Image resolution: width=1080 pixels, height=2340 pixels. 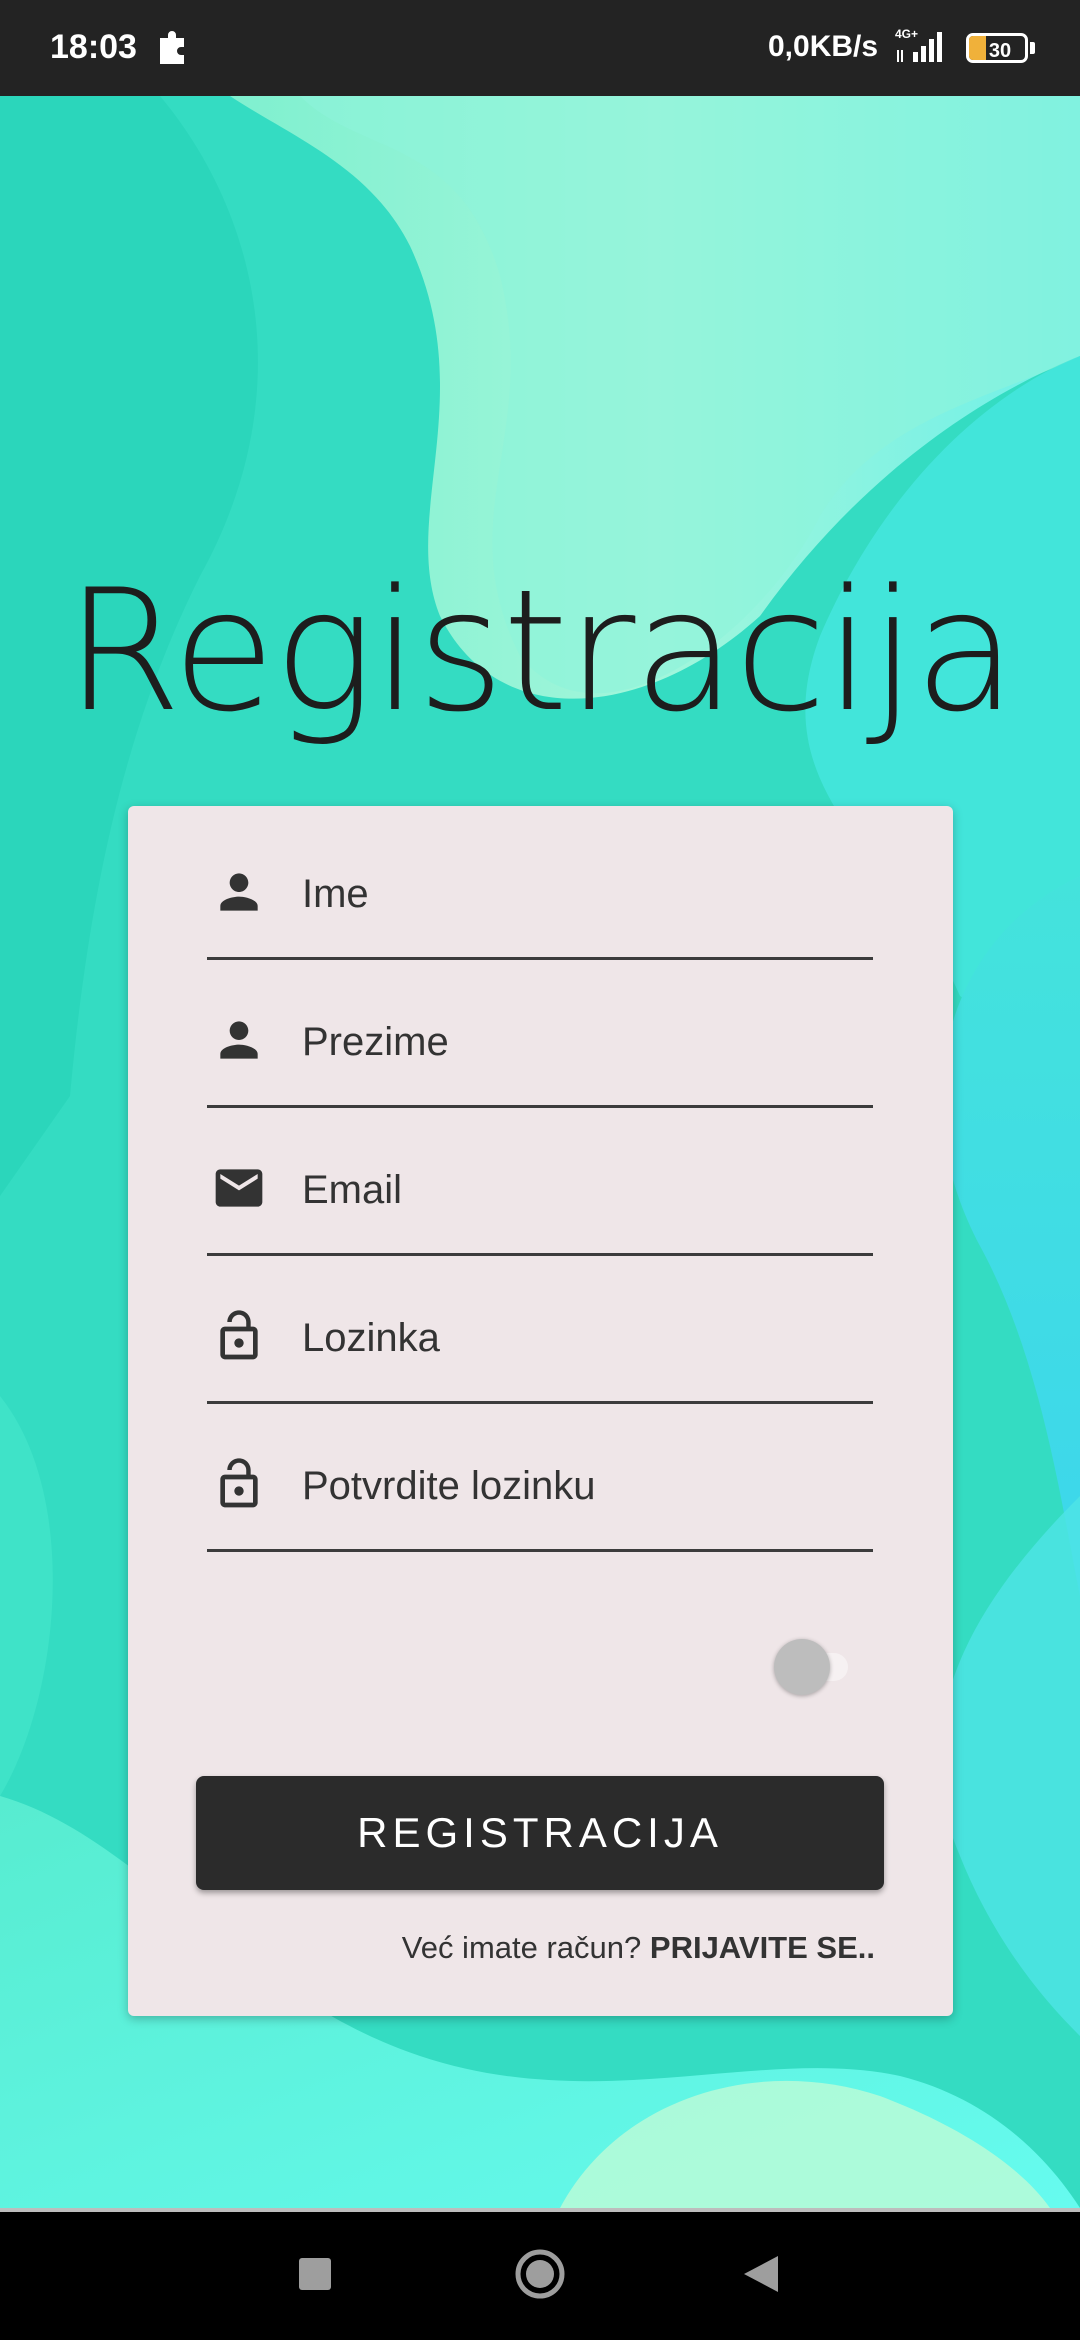 I want to click on network-type: 4G+, so click(x=906, y=34).